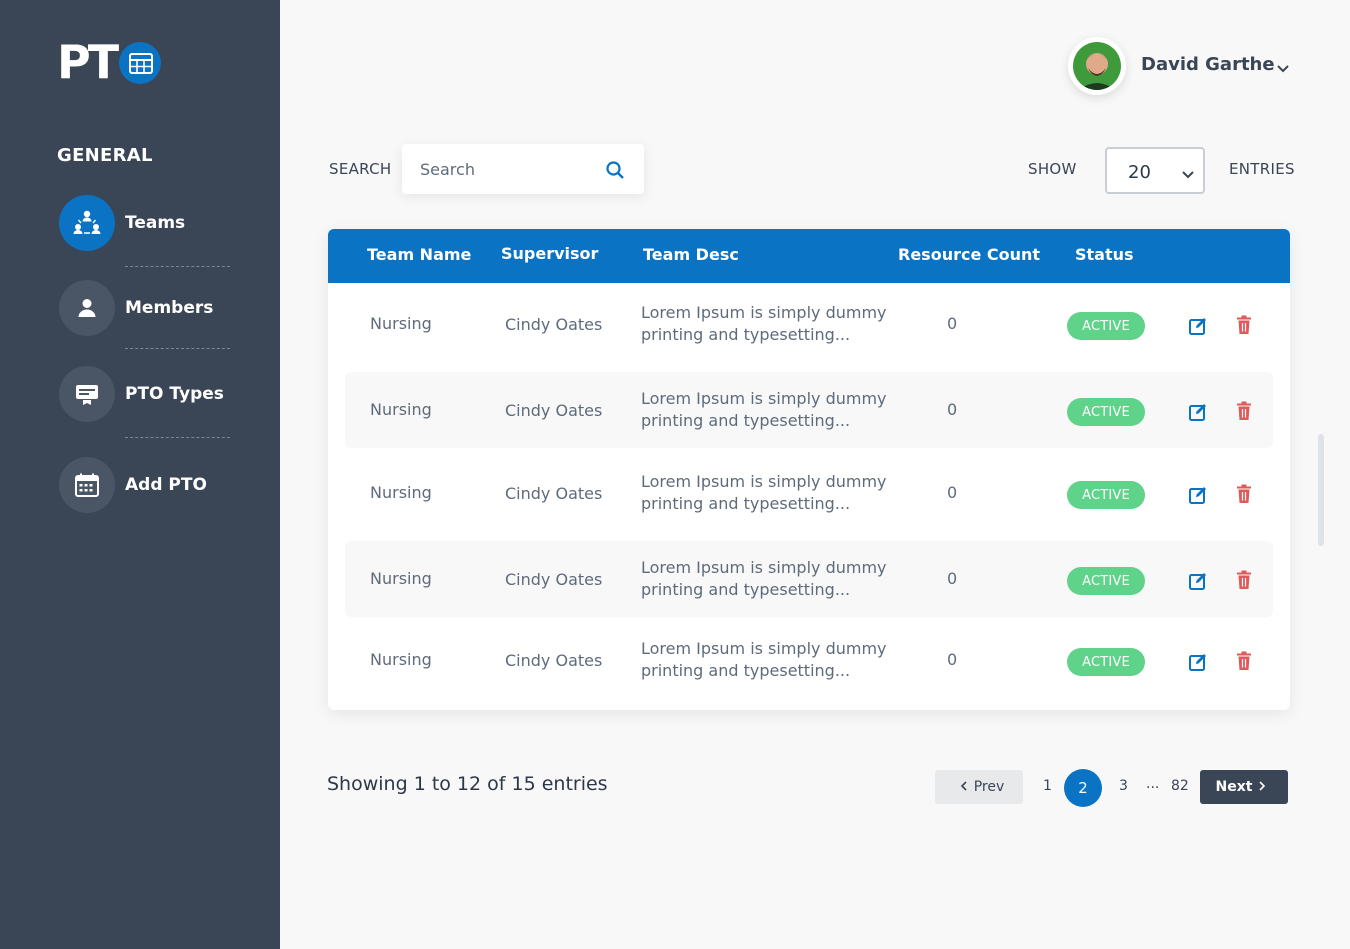 The width and height of the screenshot is (1350, 949). Describe the element at coordinates (467, 784) in the screenshot. I see `showing-entries-text: Showing 1 to 12 of 15 entries` at that location.